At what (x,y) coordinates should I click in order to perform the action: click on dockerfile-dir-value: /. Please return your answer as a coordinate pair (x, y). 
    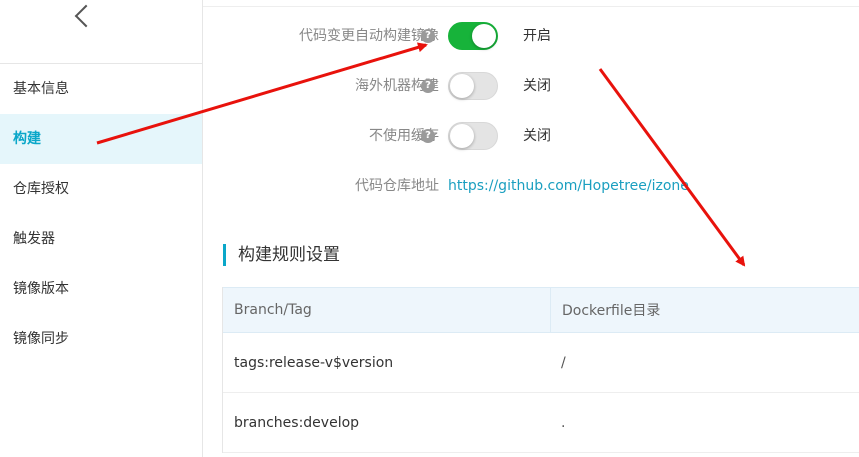
    Looking at the image, I should click on (563, 362).